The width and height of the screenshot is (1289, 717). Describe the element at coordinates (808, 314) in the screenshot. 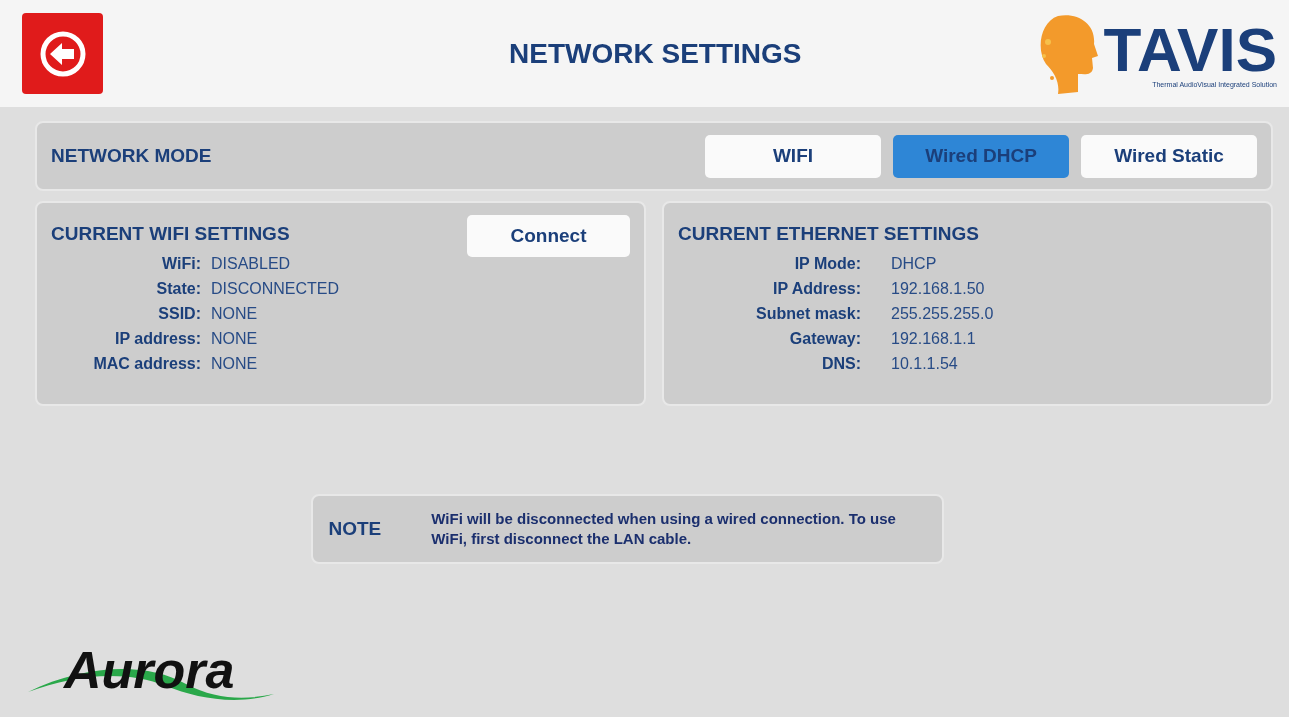

I see `field-label: Subnet mask:` at that location.